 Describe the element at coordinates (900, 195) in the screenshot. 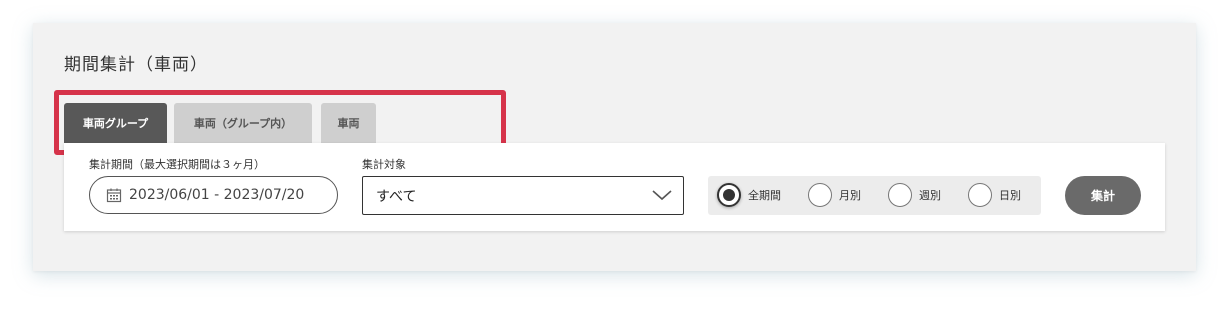

I see `radio-dot-weekly` at that location.